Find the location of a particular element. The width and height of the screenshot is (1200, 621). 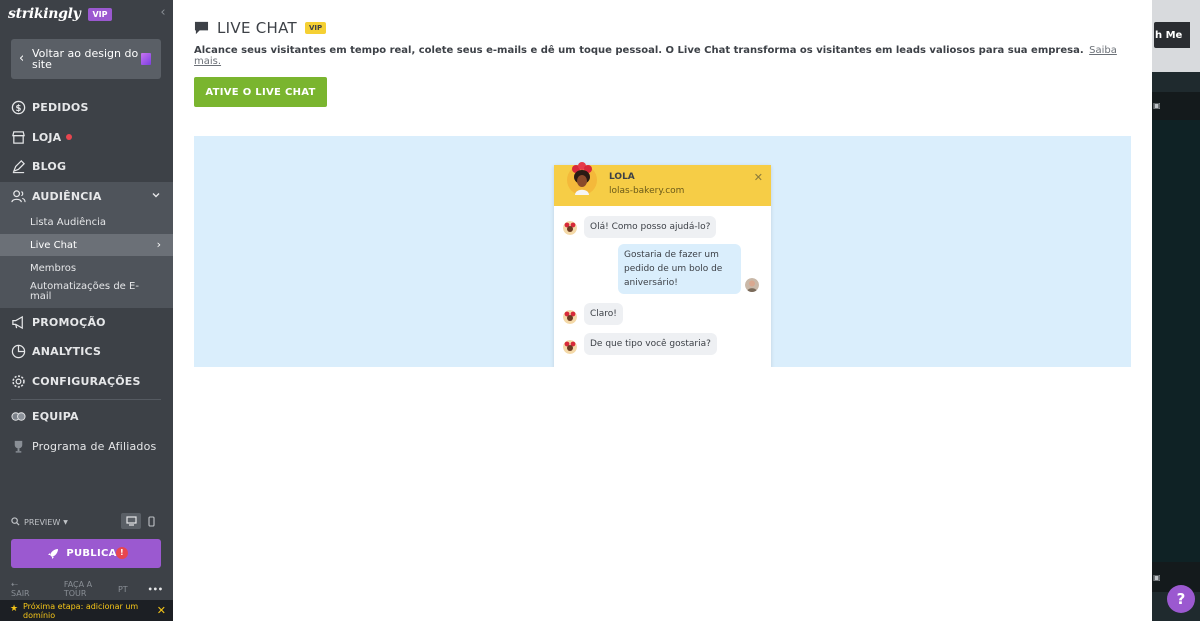

chat-header: LOLA lolas-bakery.com ✕ is located at coordinates (662, 184).